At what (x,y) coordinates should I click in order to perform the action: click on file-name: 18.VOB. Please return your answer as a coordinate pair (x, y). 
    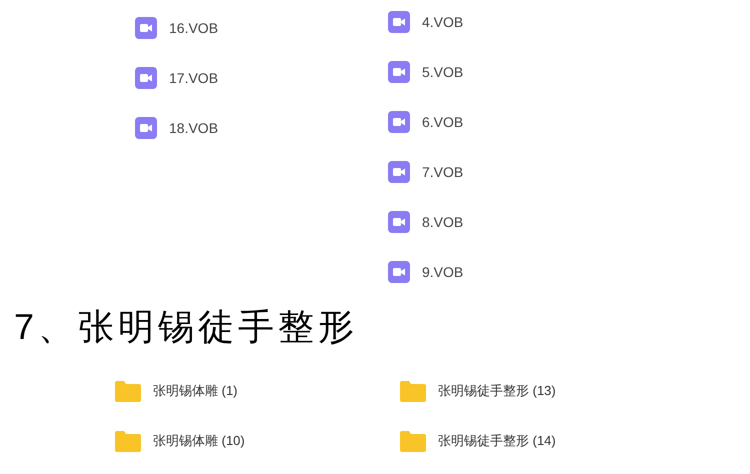
    Looking at the image, I should click on (193, 128).